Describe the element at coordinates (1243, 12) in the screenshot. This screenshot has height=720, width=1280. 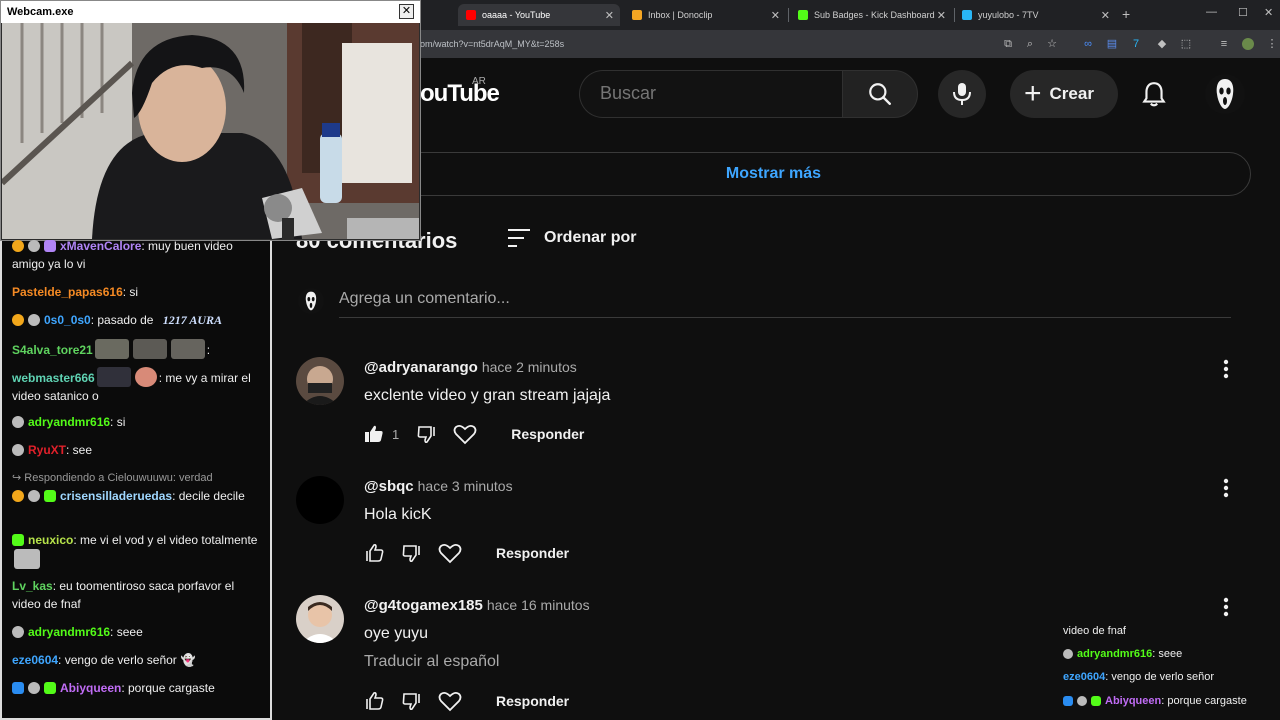
I see `maximize-icon: ☐` at that location.